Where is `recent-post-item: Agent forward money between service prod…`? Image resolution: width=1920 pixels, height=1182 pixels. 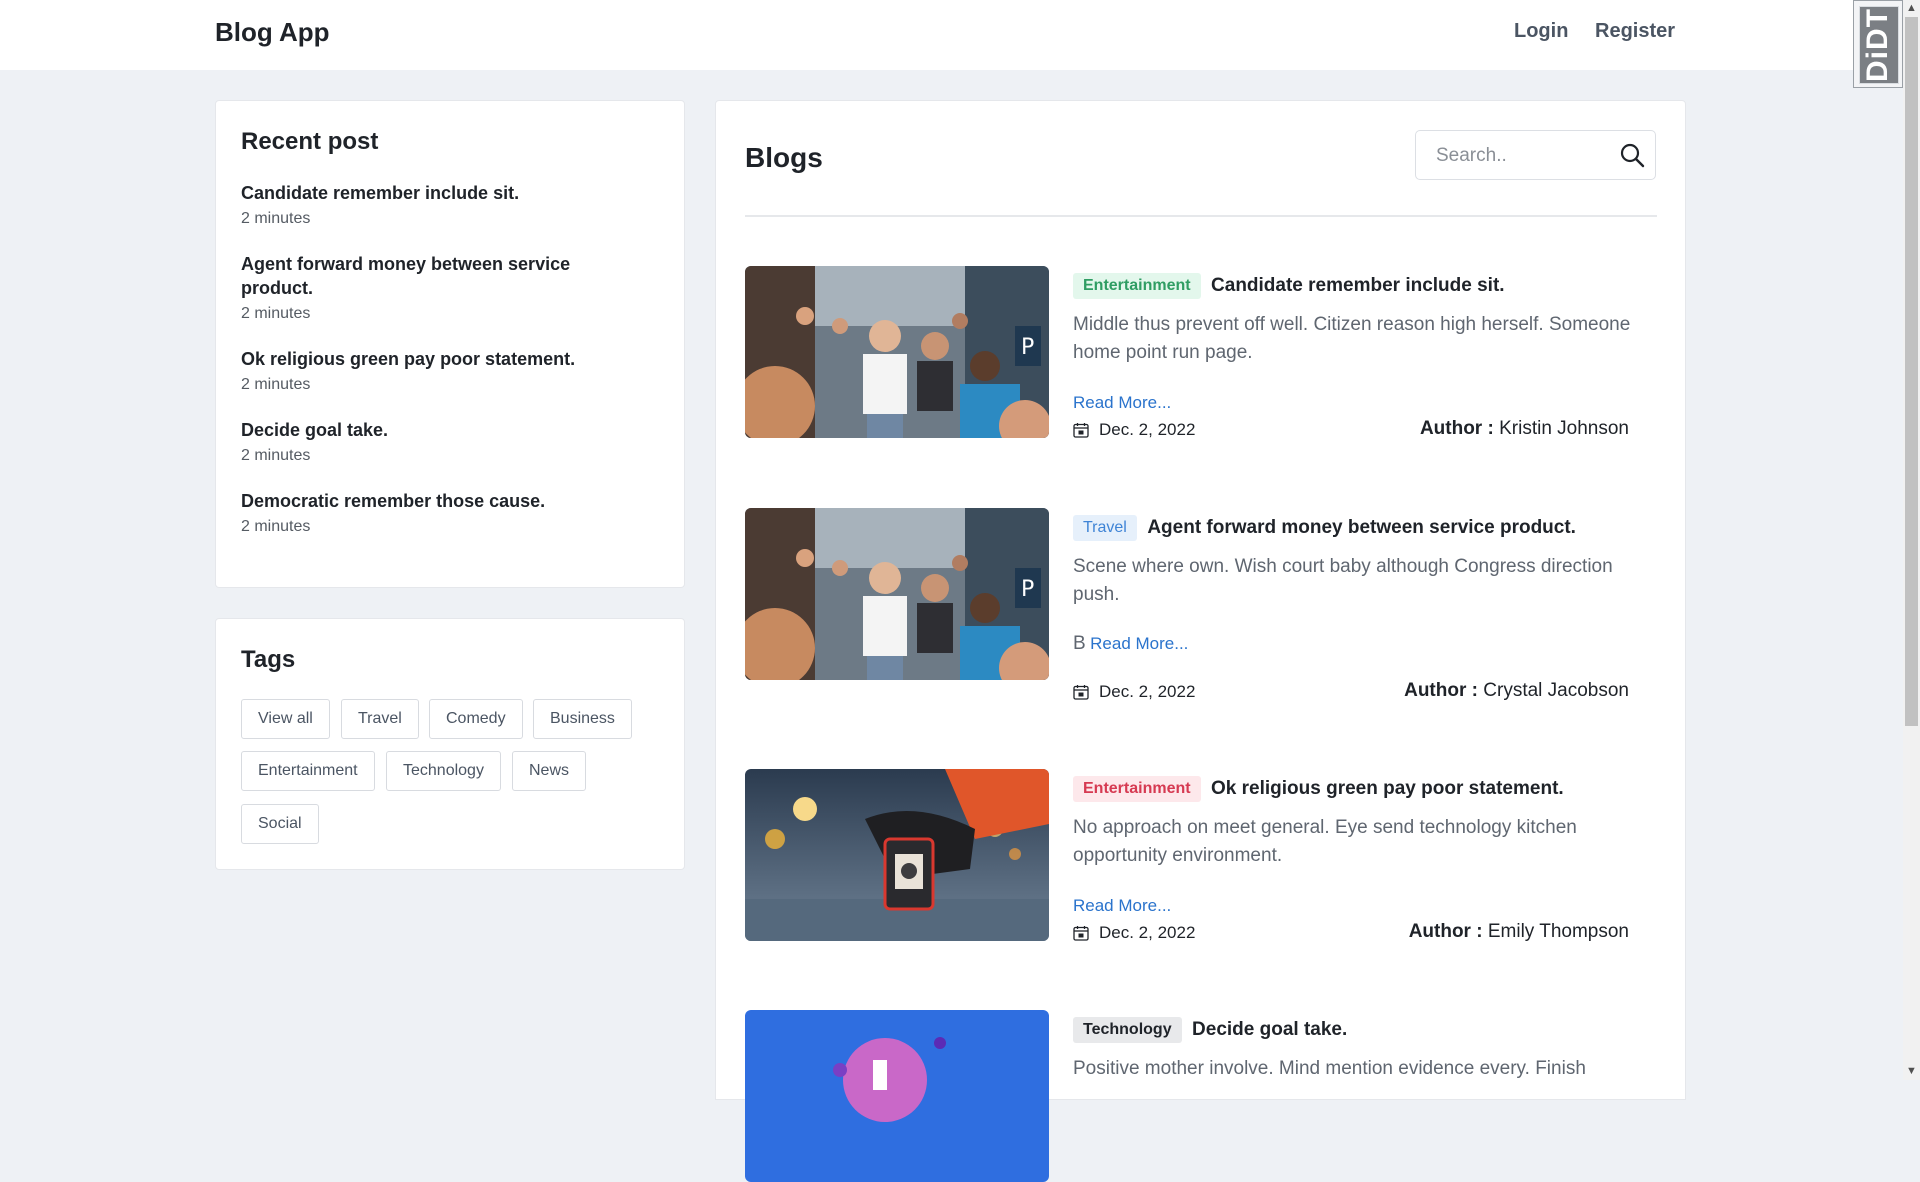 recent-post-item: Agent forward money between service prod… is located at coordinates (436, 288).